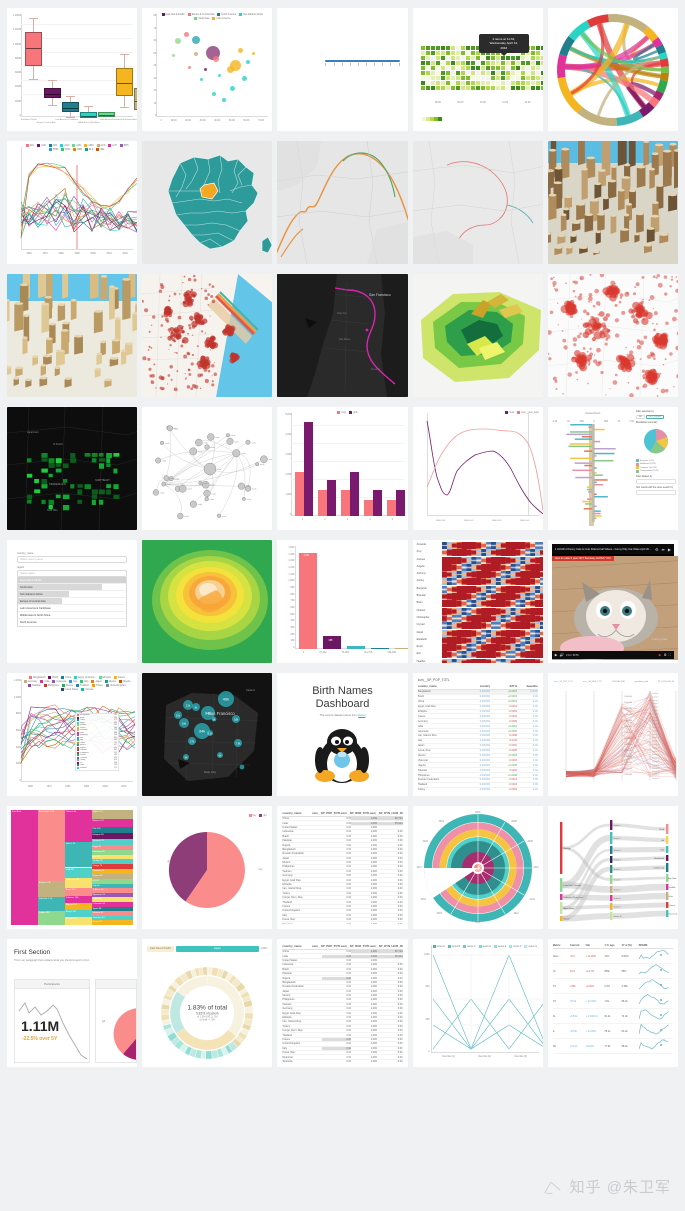 This screenshot has width=685, height=1211. I want to click on settings-icon: ⚙, so click(665, 655).